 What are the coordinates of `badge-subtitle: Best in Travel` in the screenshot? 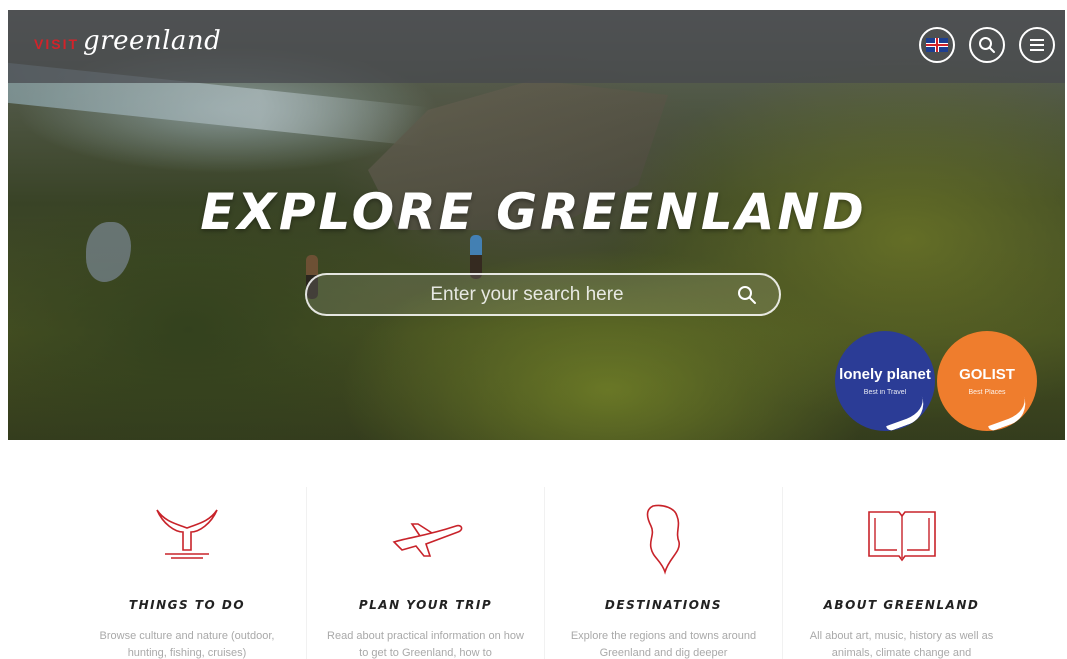 It's located at (885, 392).